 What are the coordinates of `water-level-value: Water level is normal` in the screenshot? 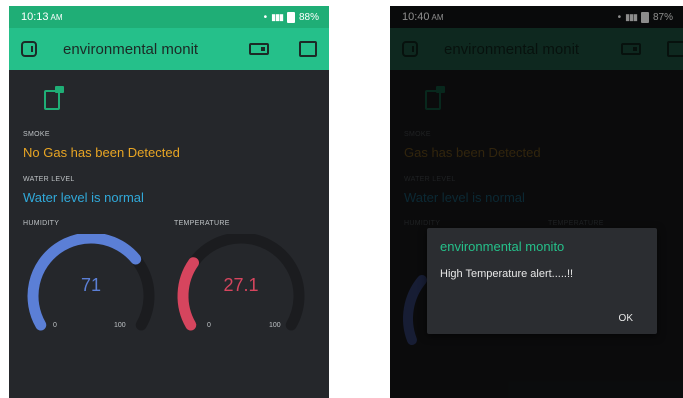 It's located at (83, 197).